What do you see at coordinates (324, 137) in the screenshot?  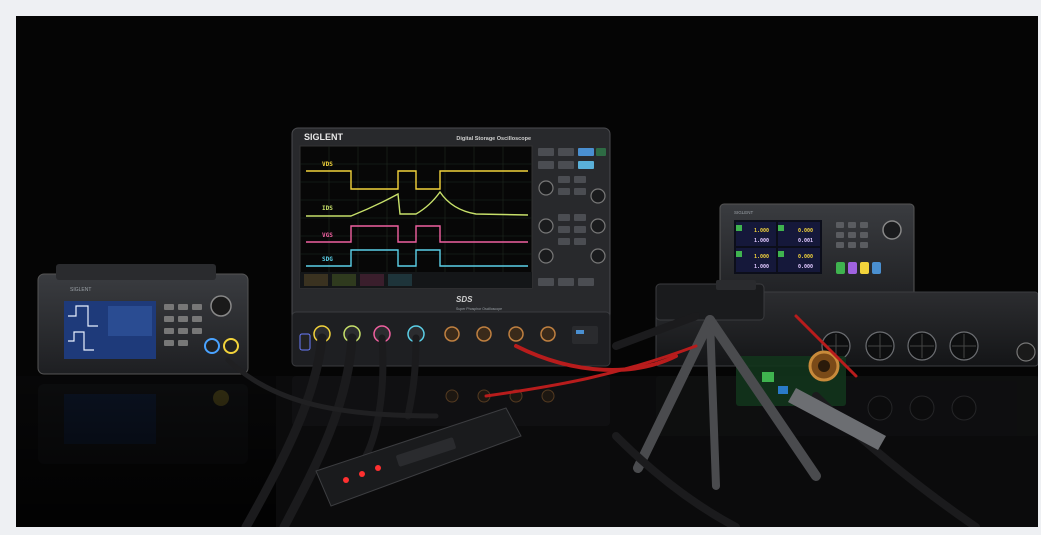 I see `scope-brand-label: SIGLENT` at bounding box center [324, 137].